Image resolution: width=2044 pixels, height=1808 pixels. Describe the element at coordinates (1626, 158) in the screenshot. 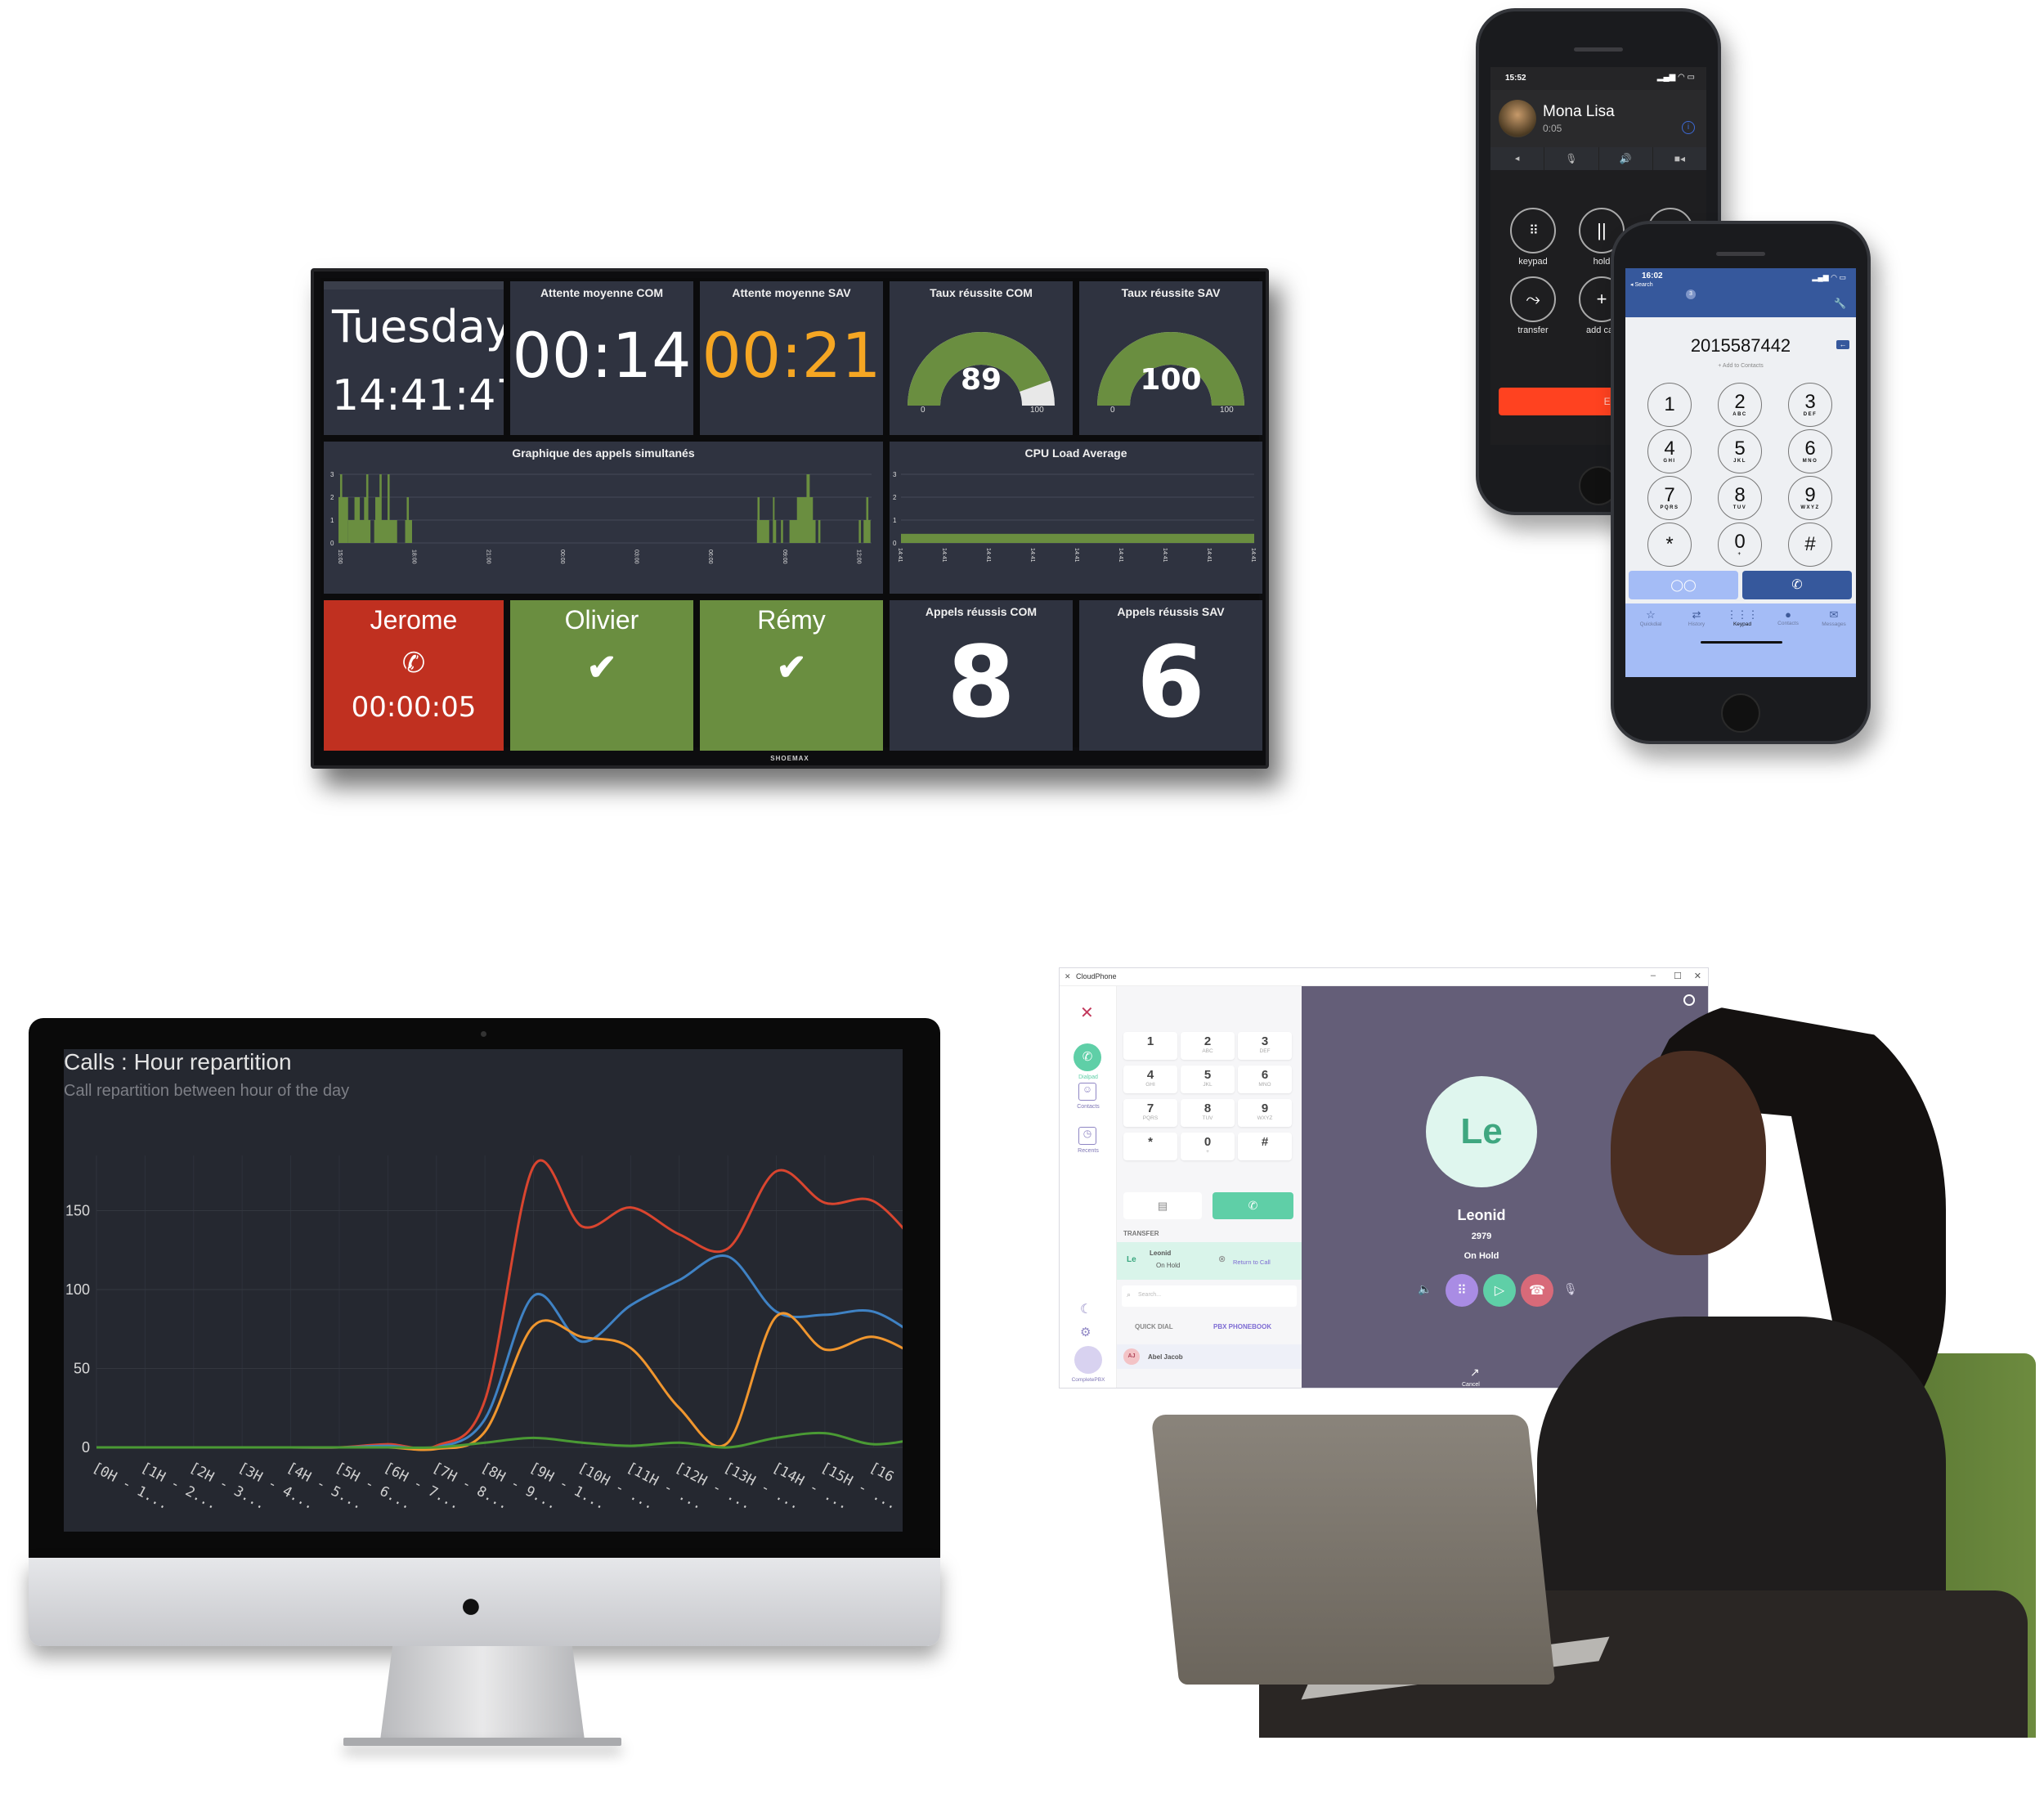

I see `speaker-icon: 🔊` at that location.